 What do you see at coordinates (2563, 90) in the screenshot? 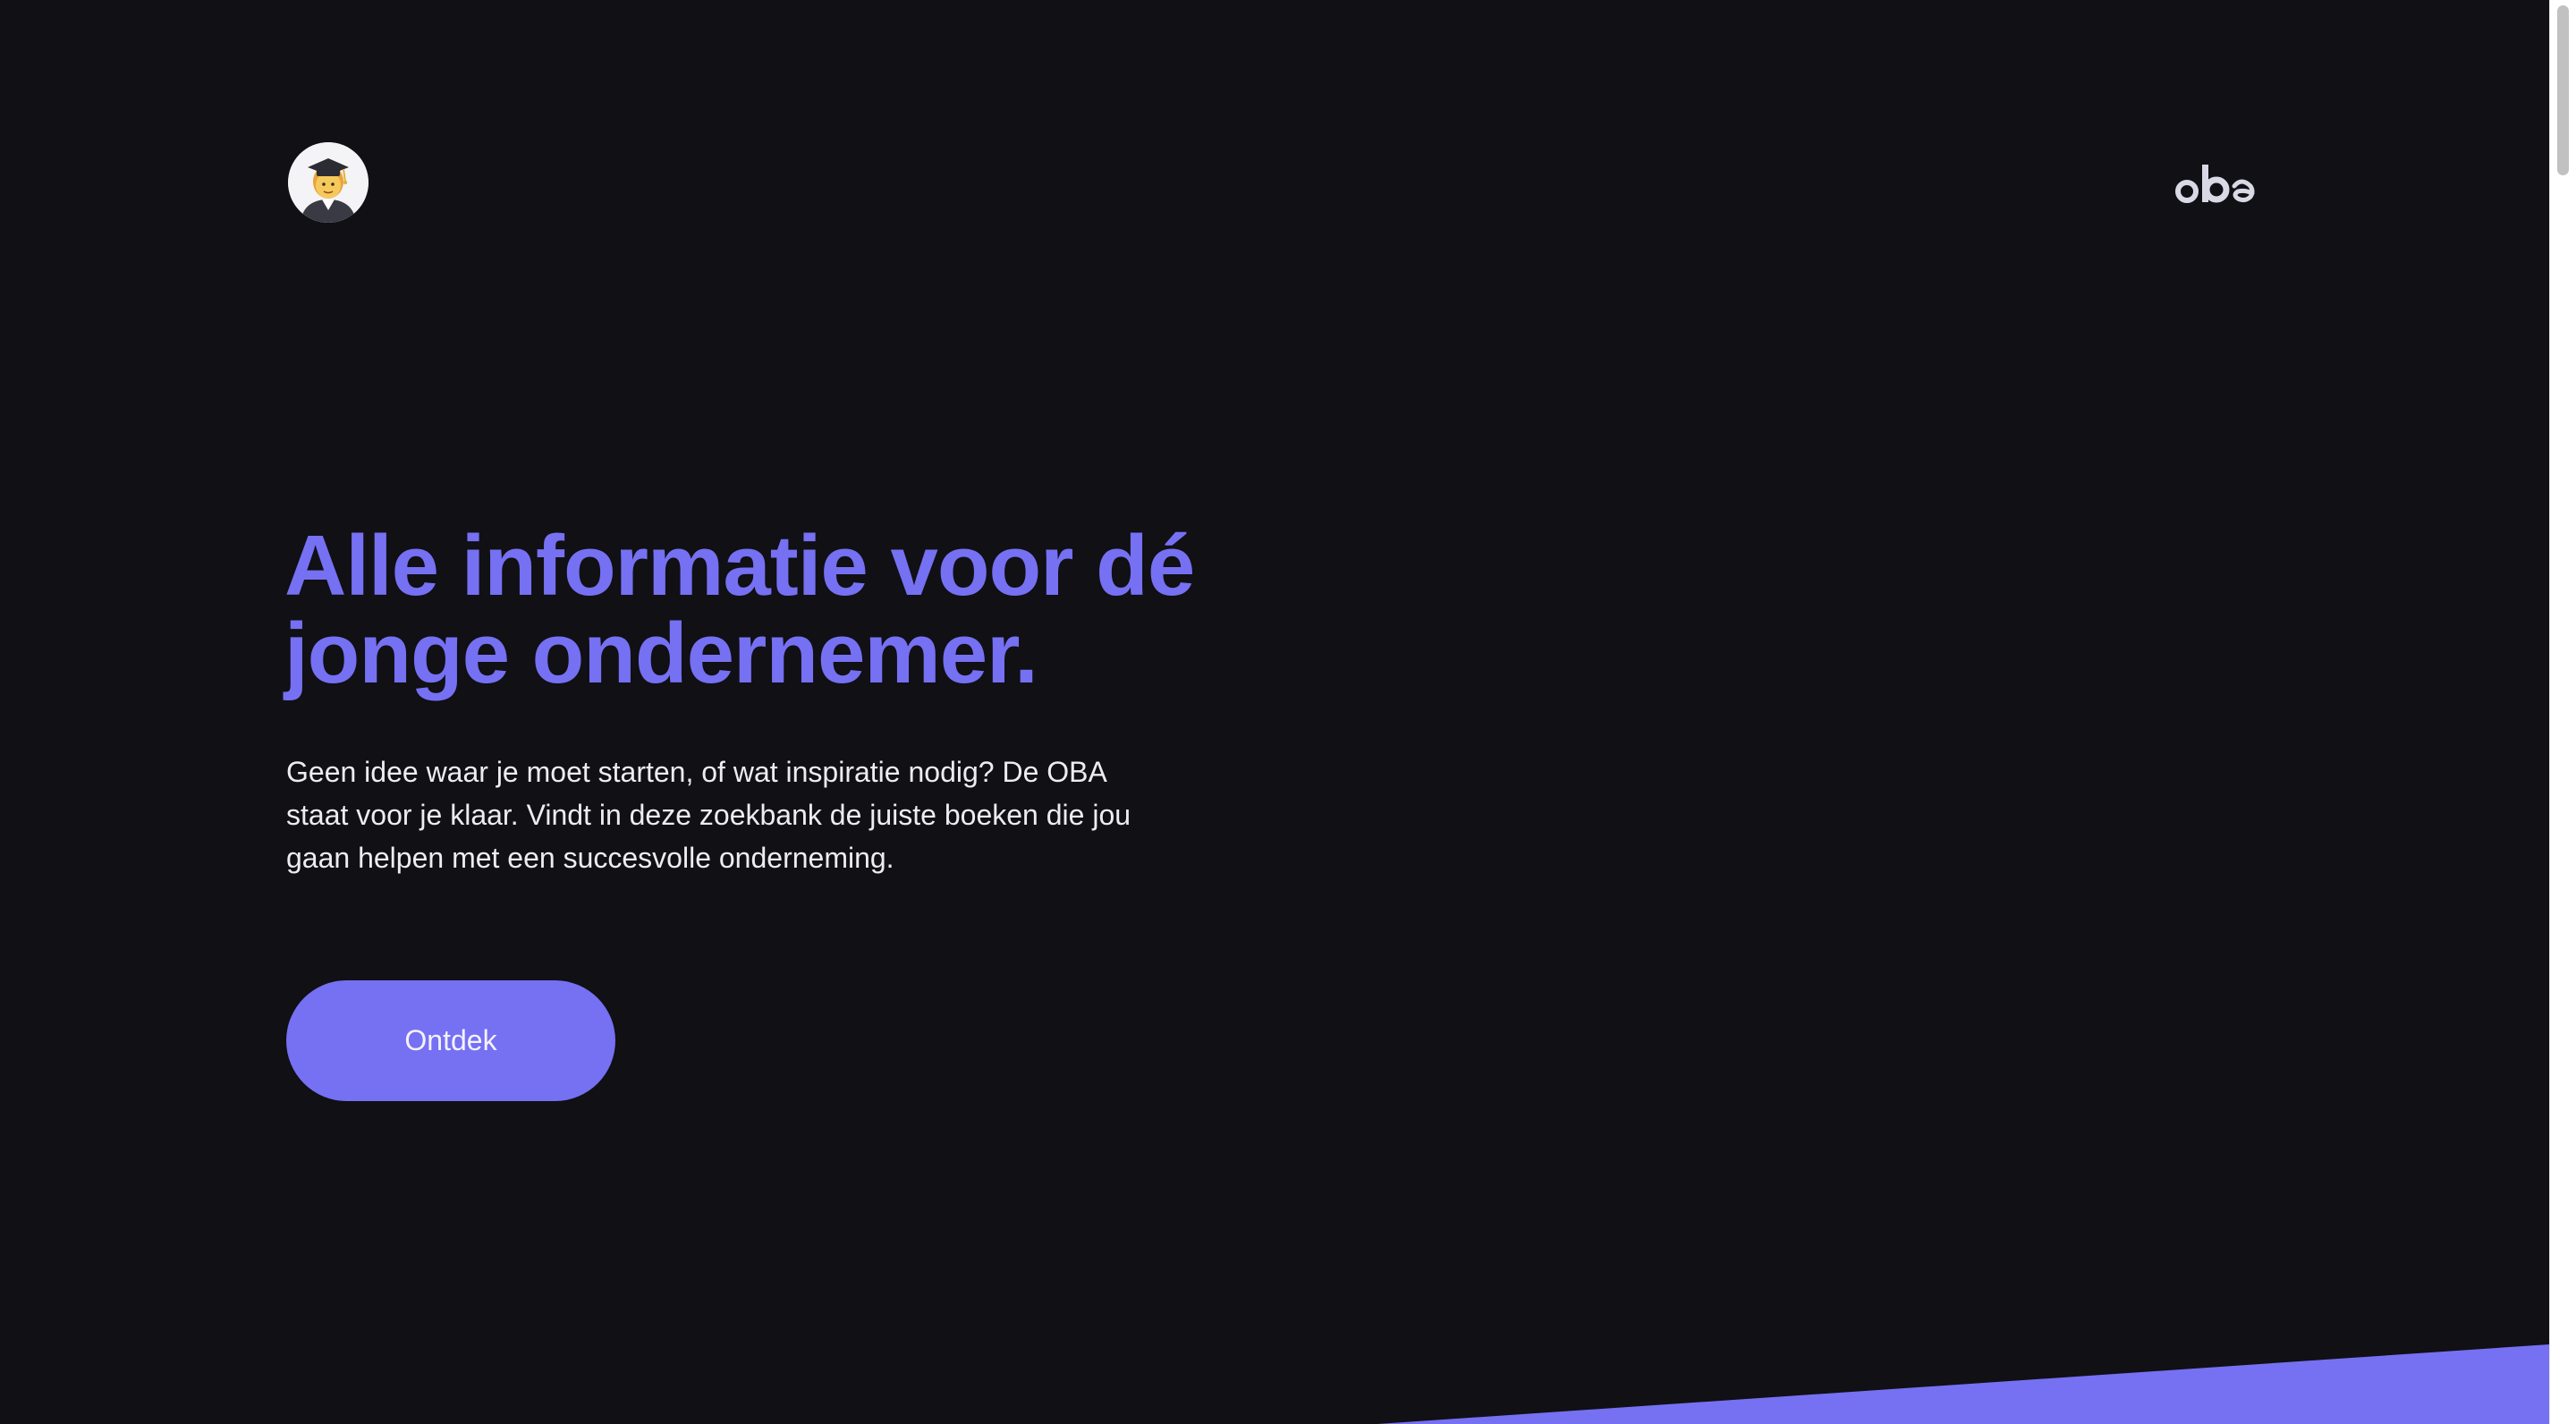
I see `scrollbar-thumb` at bounding box center [2563, 90].